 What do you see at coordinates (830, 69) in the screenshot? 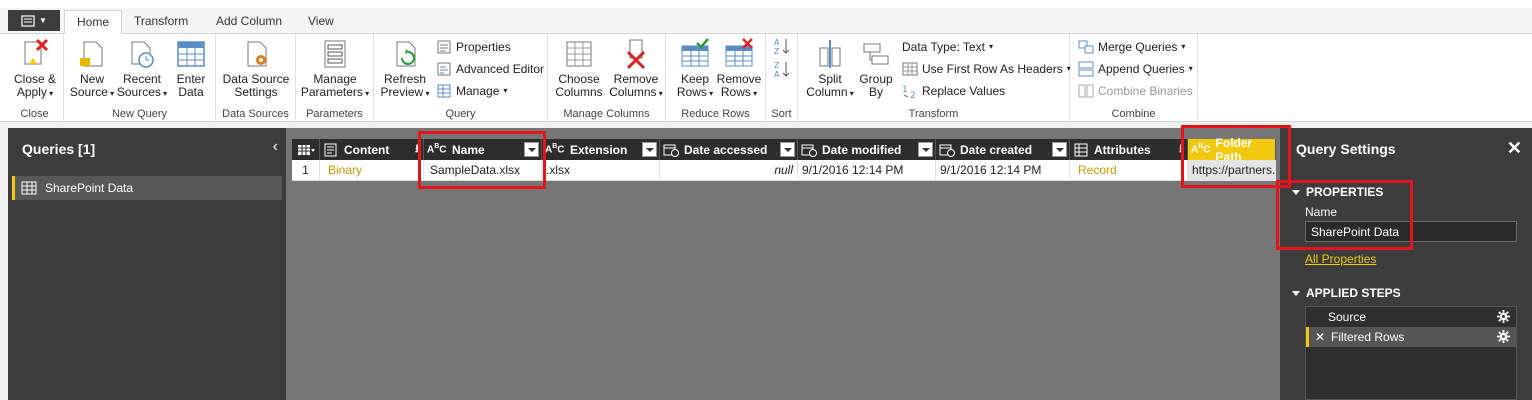
I see `split-column-button: Split Column ▾` at bounding box center [830, 69].